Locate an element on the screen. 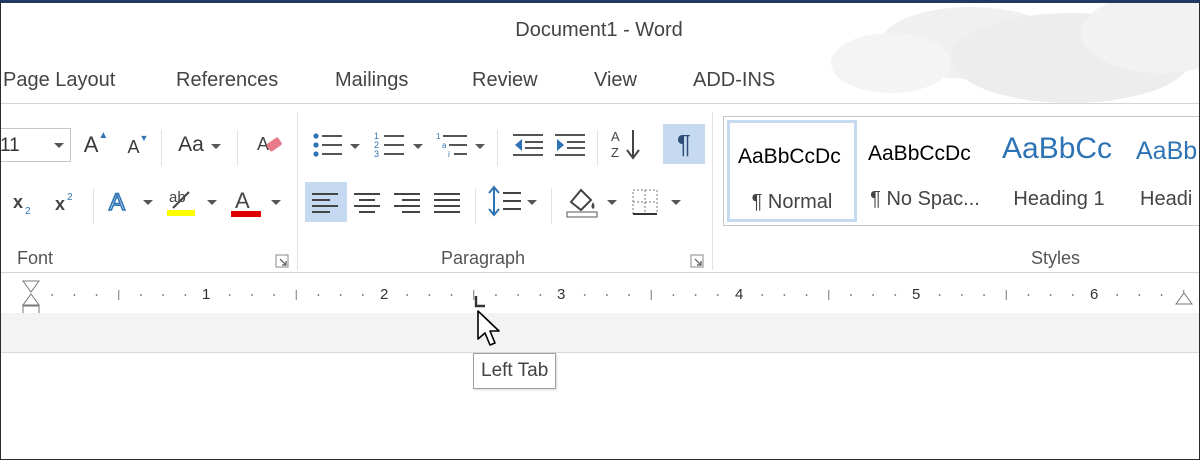 This screenshot has height=460, width=1200. line-spacing-icon is located at coordinates (505, 202).